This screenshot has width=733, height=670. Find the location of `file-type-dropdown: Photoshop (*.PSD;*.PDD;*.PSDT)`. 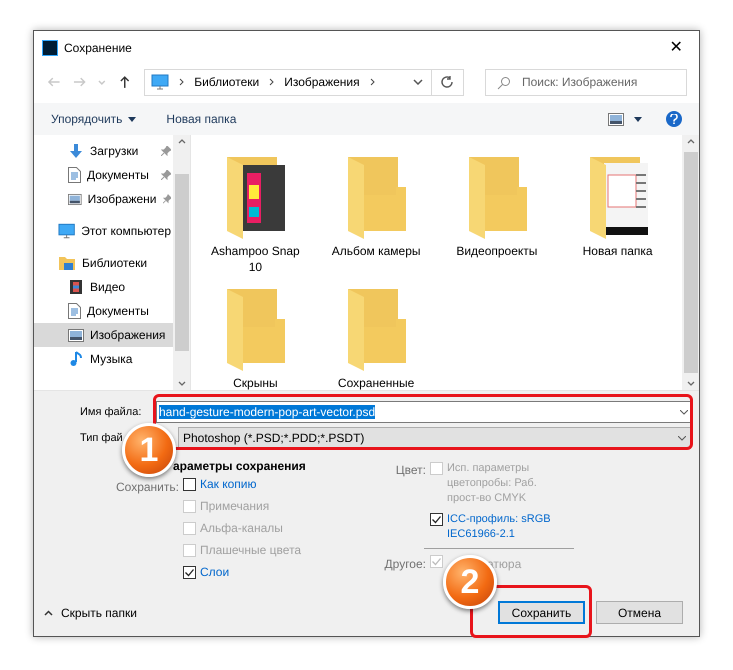

file-type-dropdown: Photoshop (*.PSD;*.PDD;*.PSDT) is located at coordinates (434, 438).